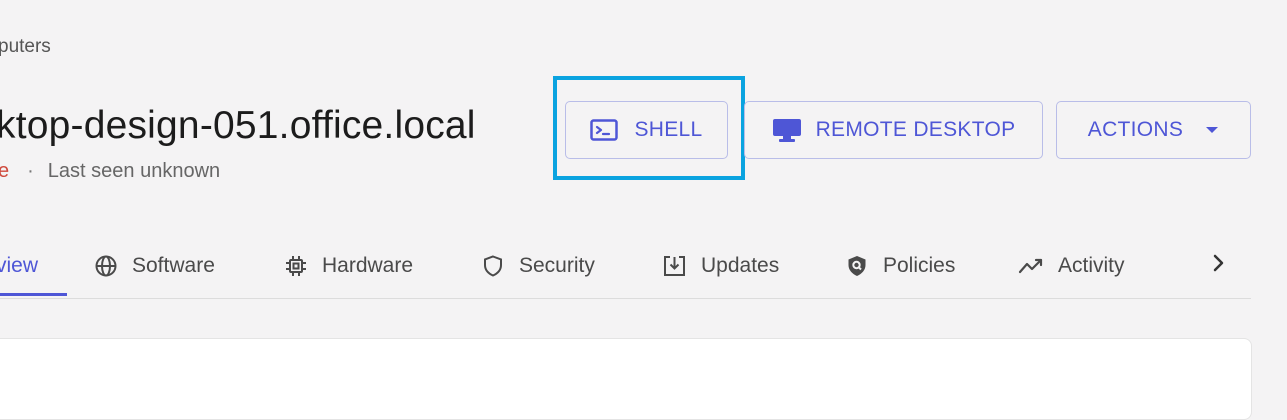  I want to click on tab-policies: Policies, so click(900, 266).